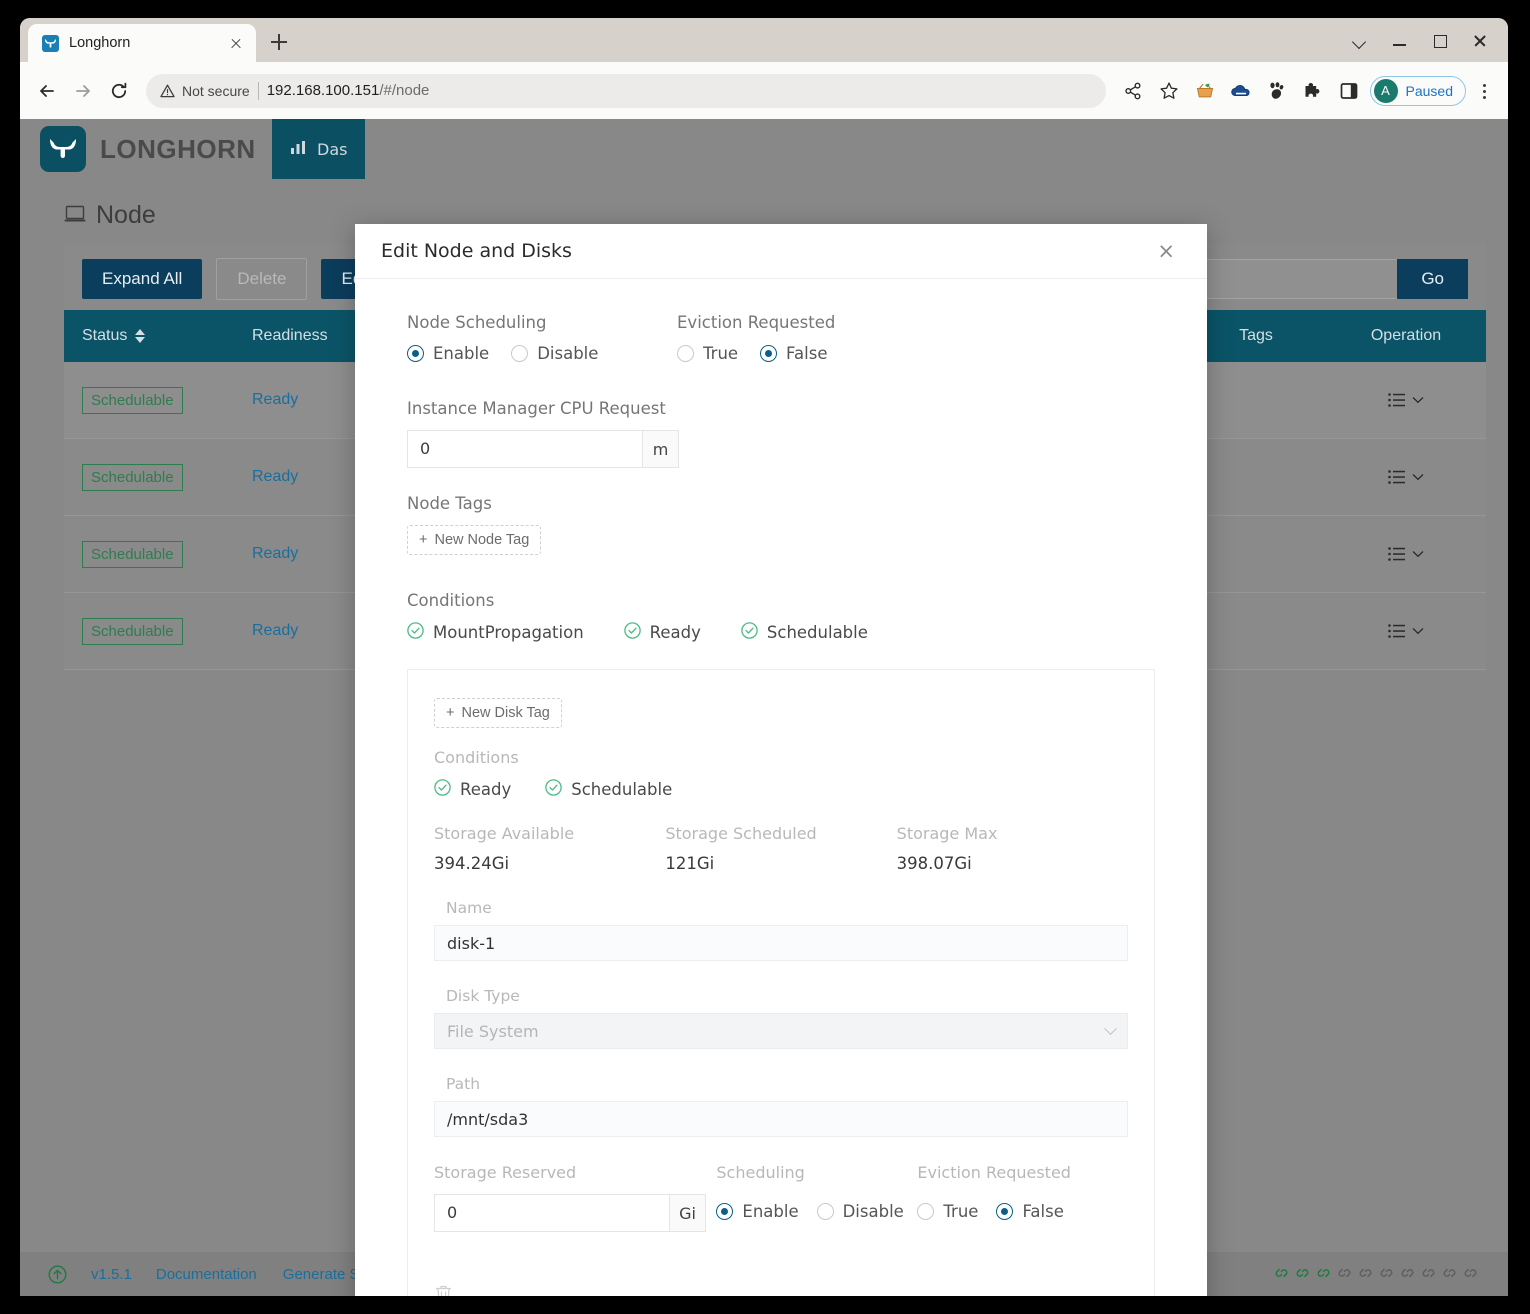  Describe the element at coordinates (83, 91) in the screenshot. I see `forward-arrow-icon` at that location.